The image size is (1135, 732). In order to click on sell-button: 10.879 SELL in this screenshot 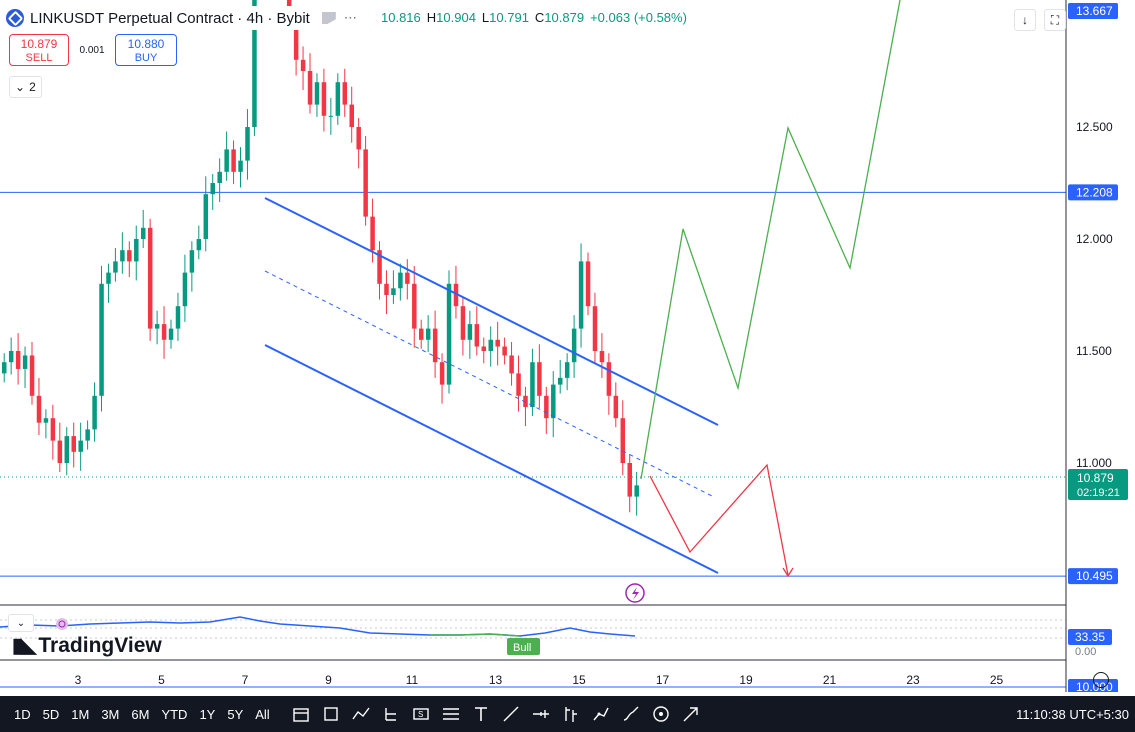, I will do `click(39, 50)`.